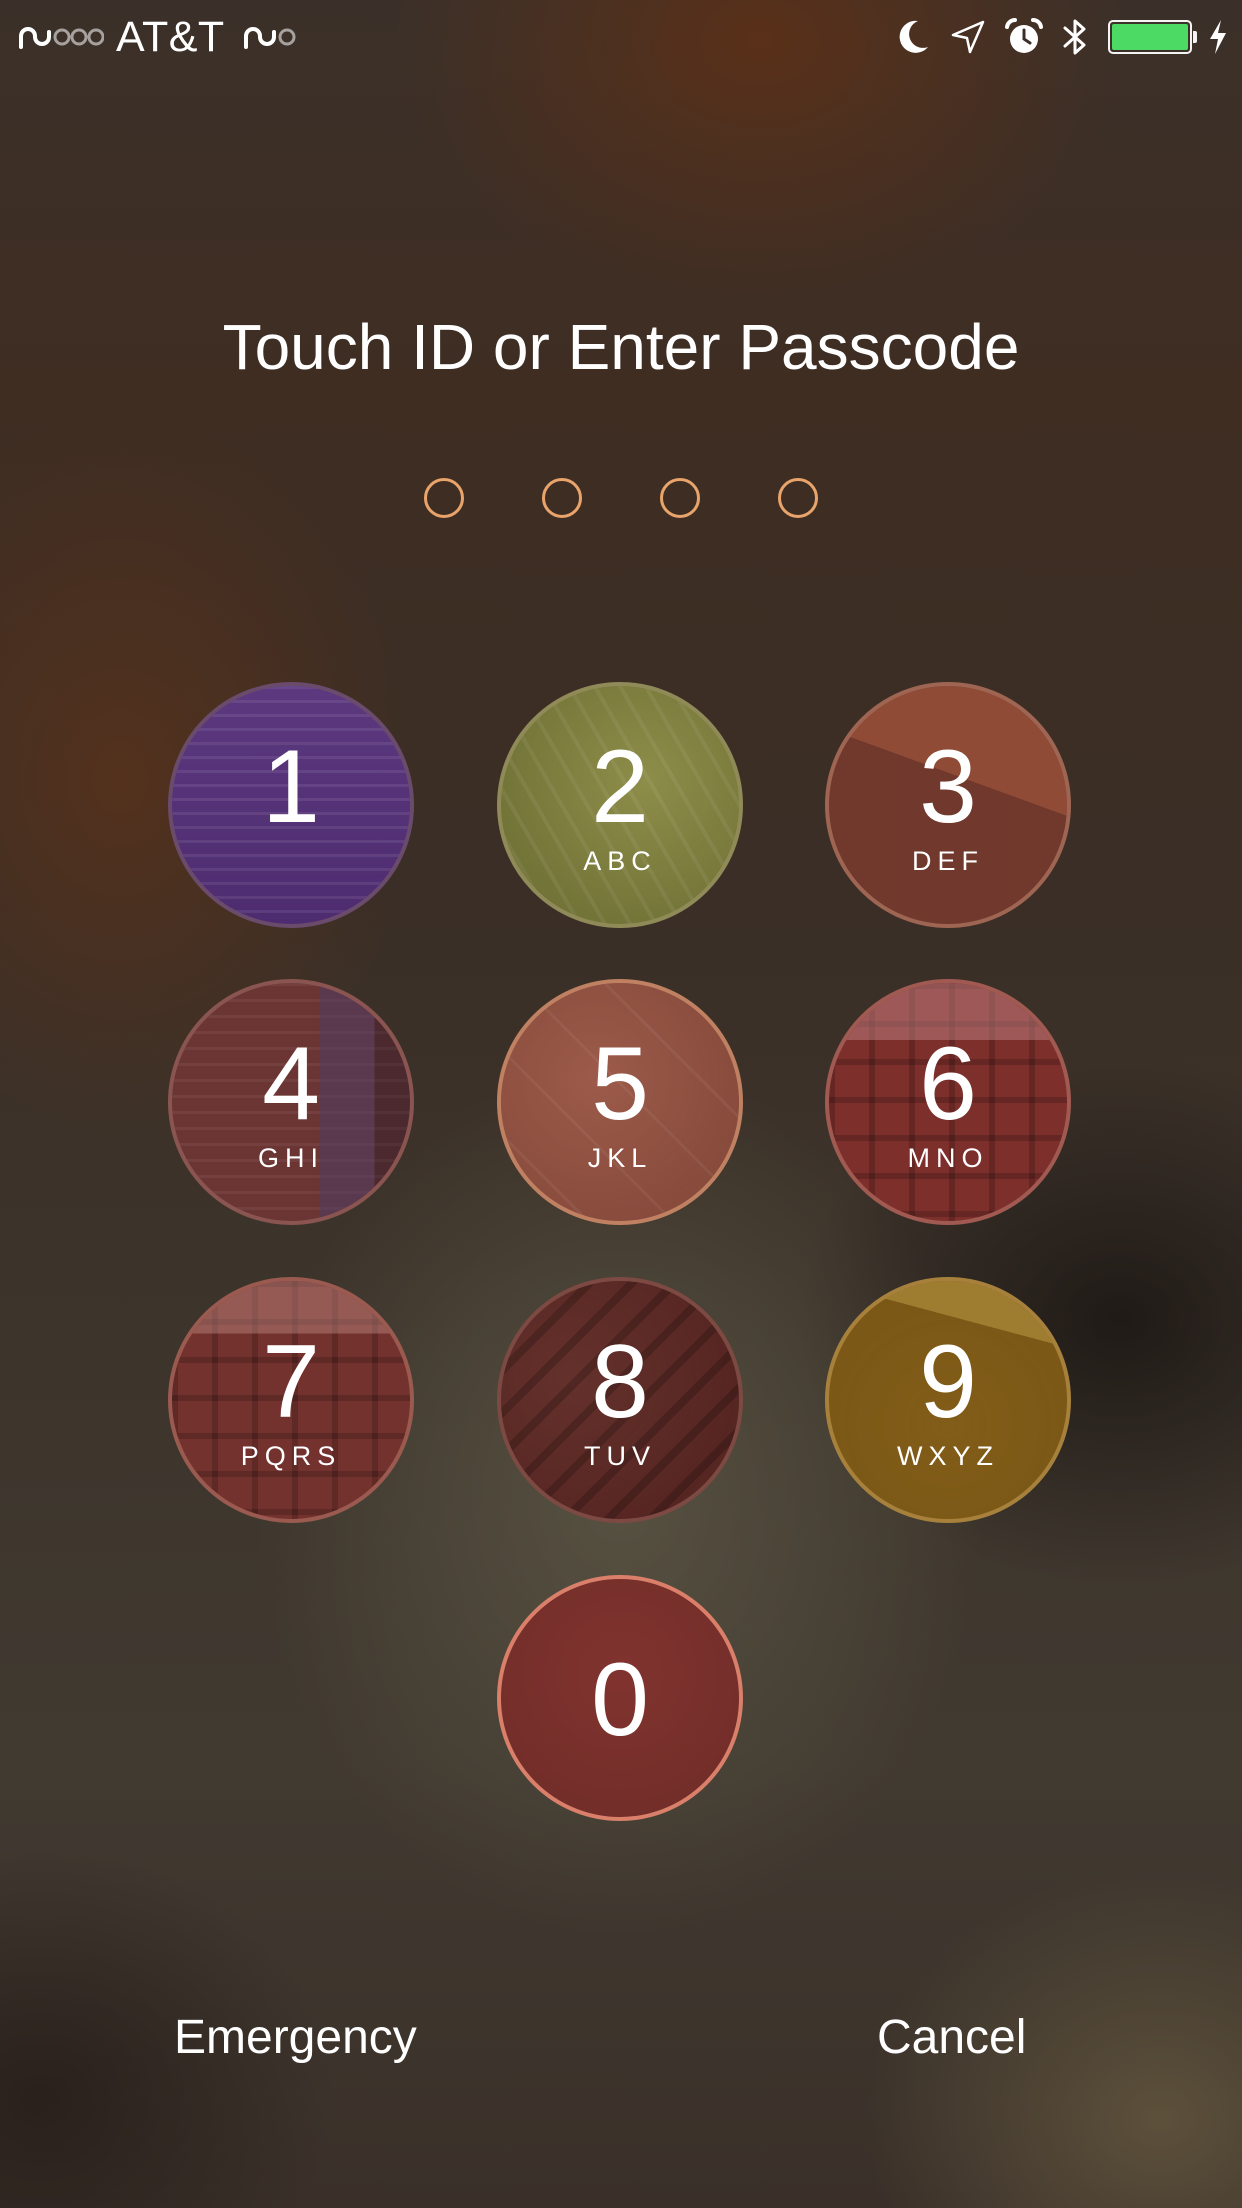  I want to click on key-0: 0, so click(620, 1698).